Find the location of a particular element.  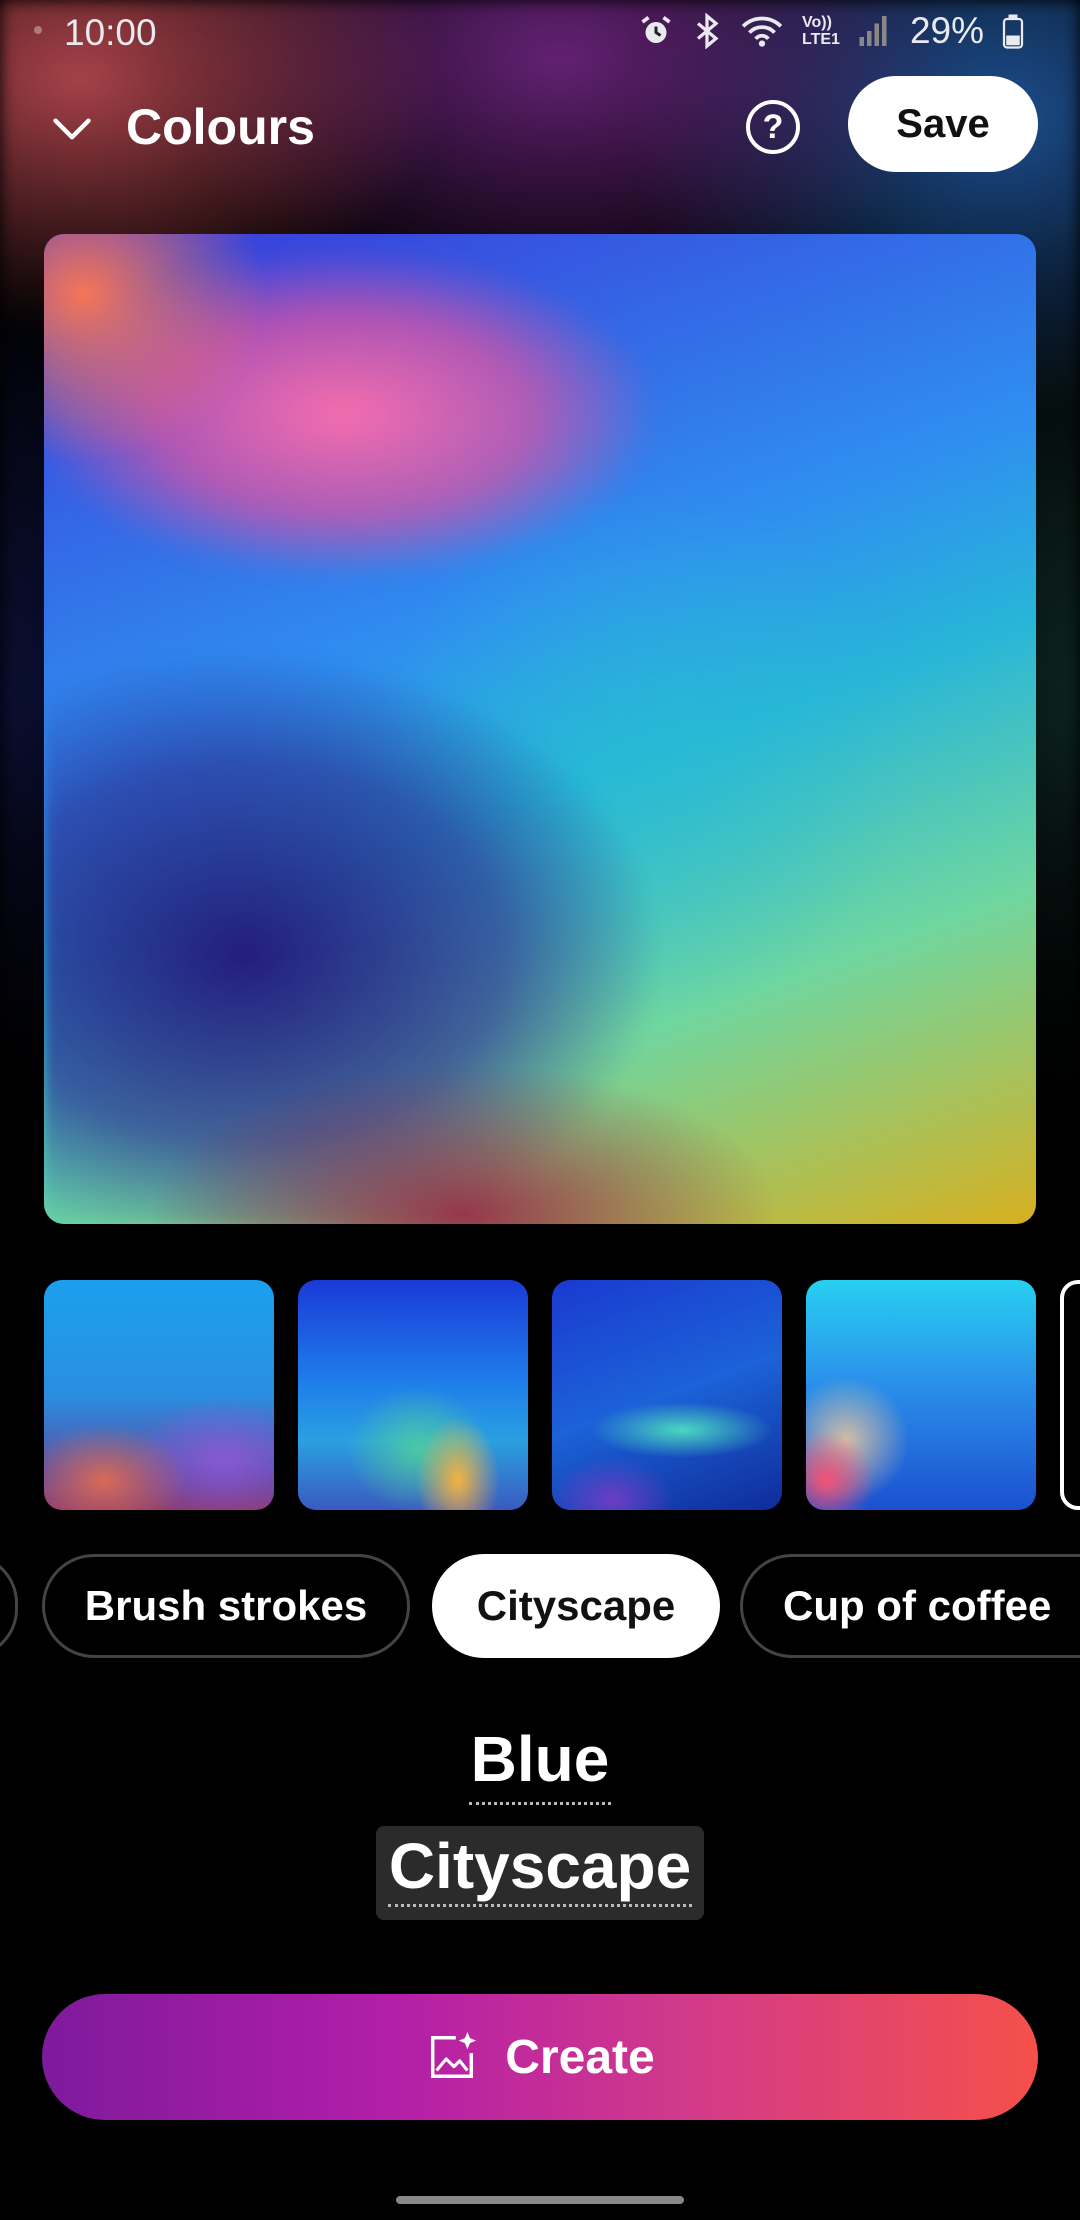

create-button: Create is located at coordinates (540, 2057).